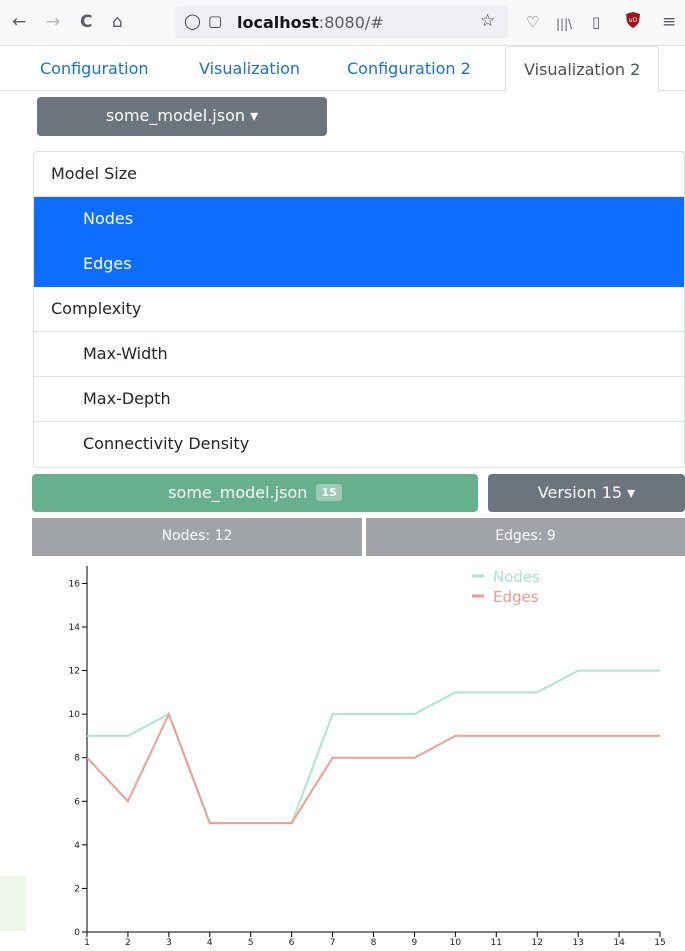  I want to click on y-tick-label: 2, so click(77, 889).